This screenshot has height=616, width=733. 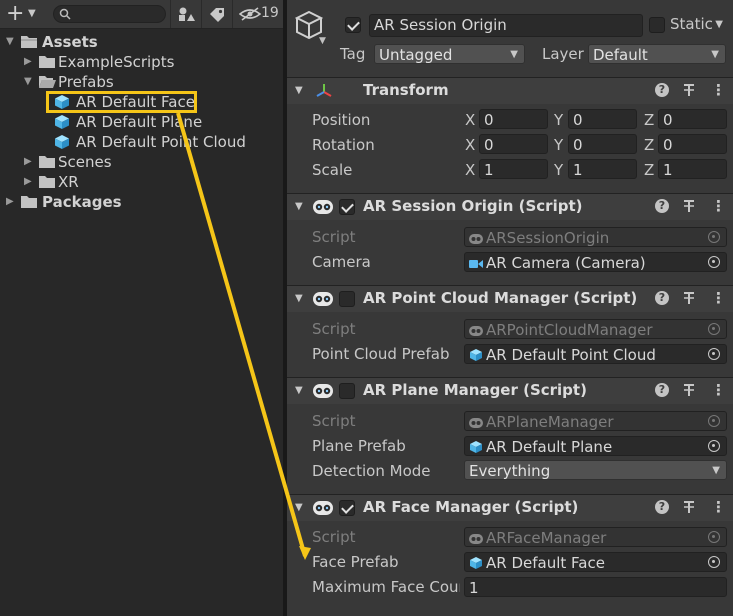 What do you see at coordinates (141, 202) in the screenshot?
I see `tree-item-packages: ▶ Packages` at bounding box center [141, 202].